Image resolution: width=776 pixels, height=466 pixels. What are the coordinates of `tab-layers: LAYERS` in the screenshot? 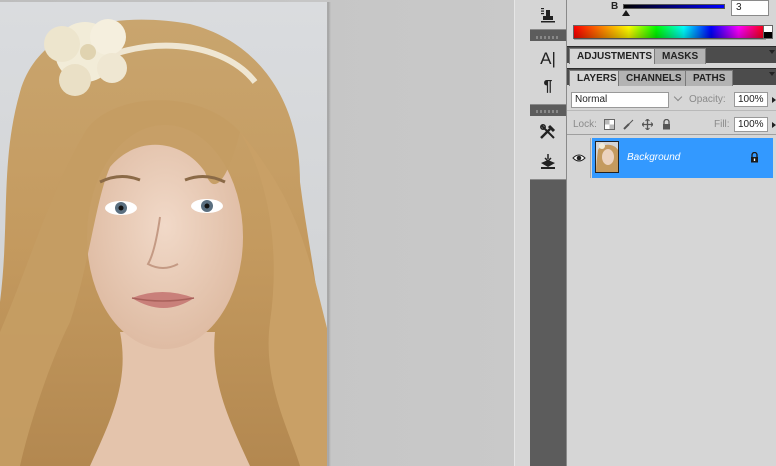 It's located at (597, 78).